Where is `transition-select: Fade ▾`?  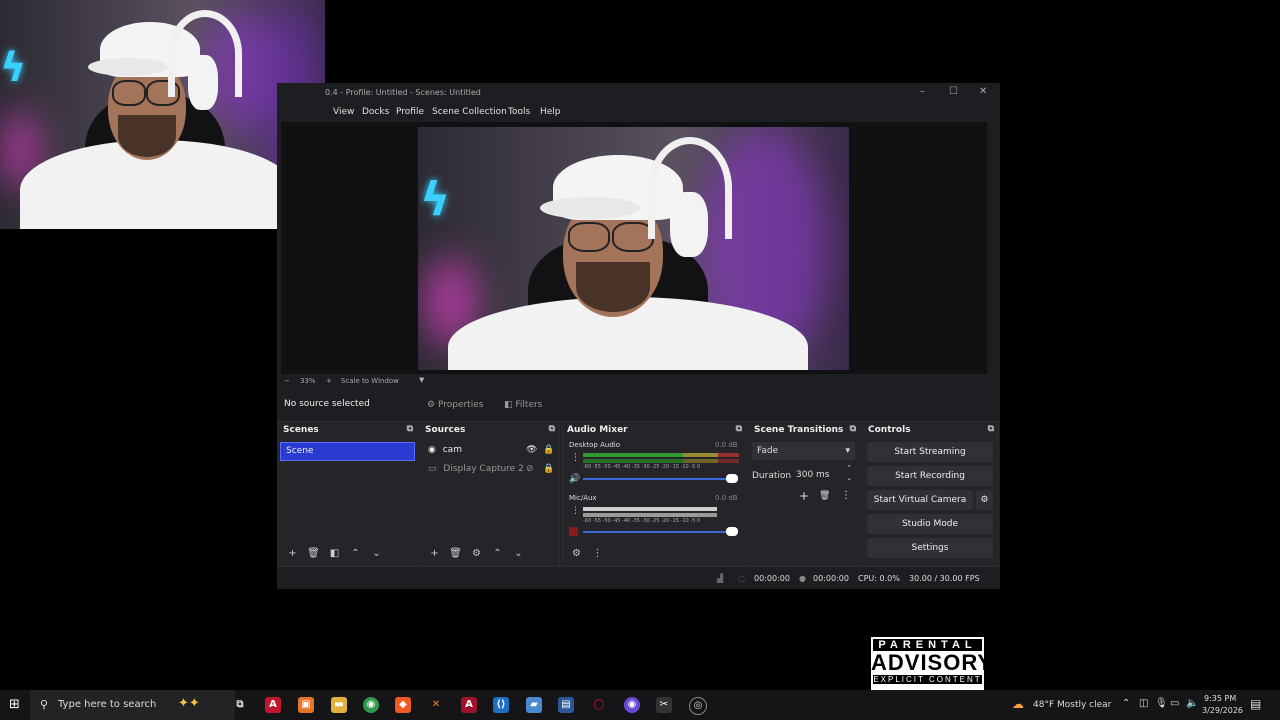 transition-select: Fade ▾ is located at coordinates (803, 451).